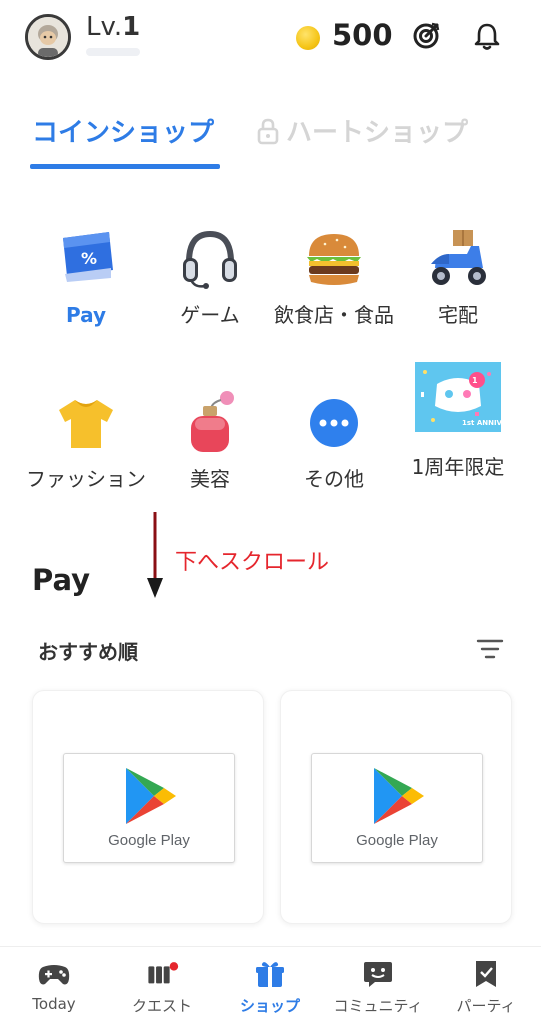  I want to click on category-other: その他, so click(334, 441).